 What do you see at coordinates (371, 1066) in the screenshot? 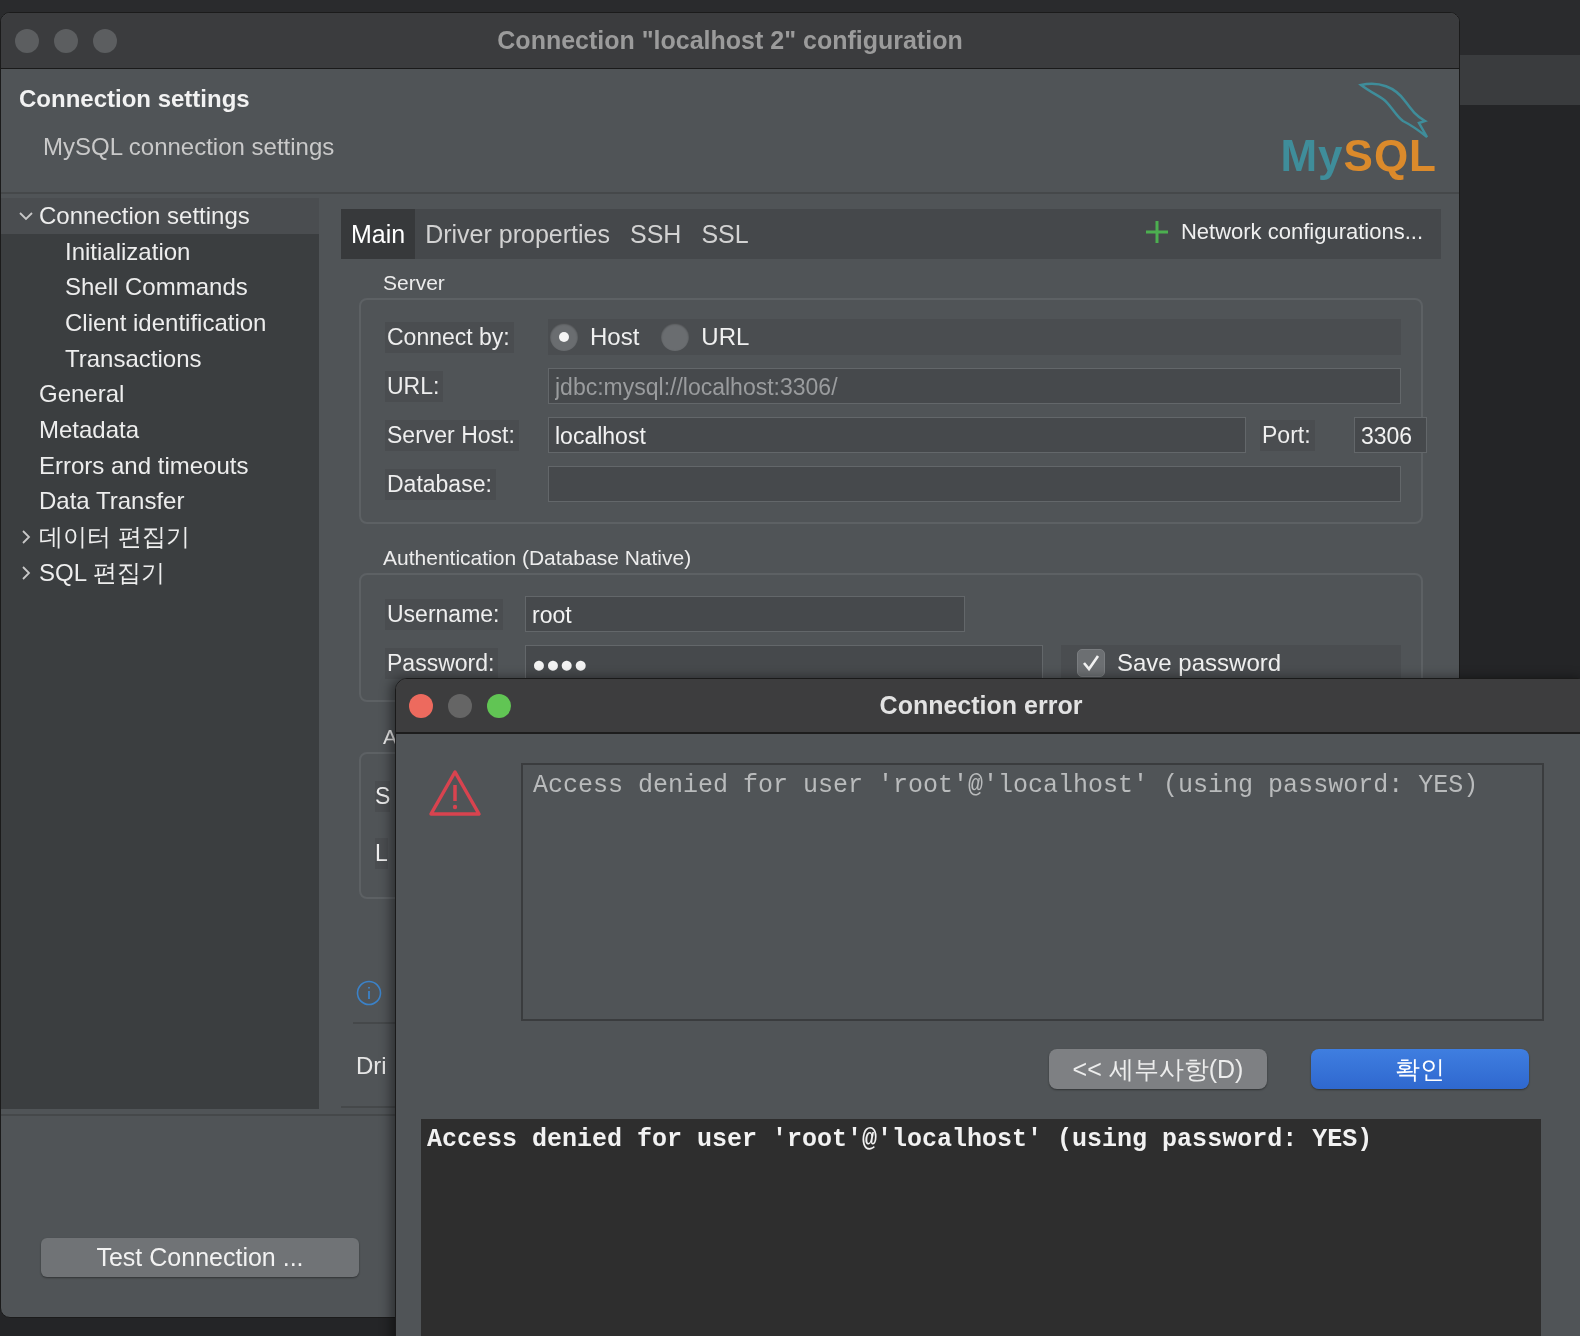
I see `driver-label: Dri` at bounding box center [371, 1066].